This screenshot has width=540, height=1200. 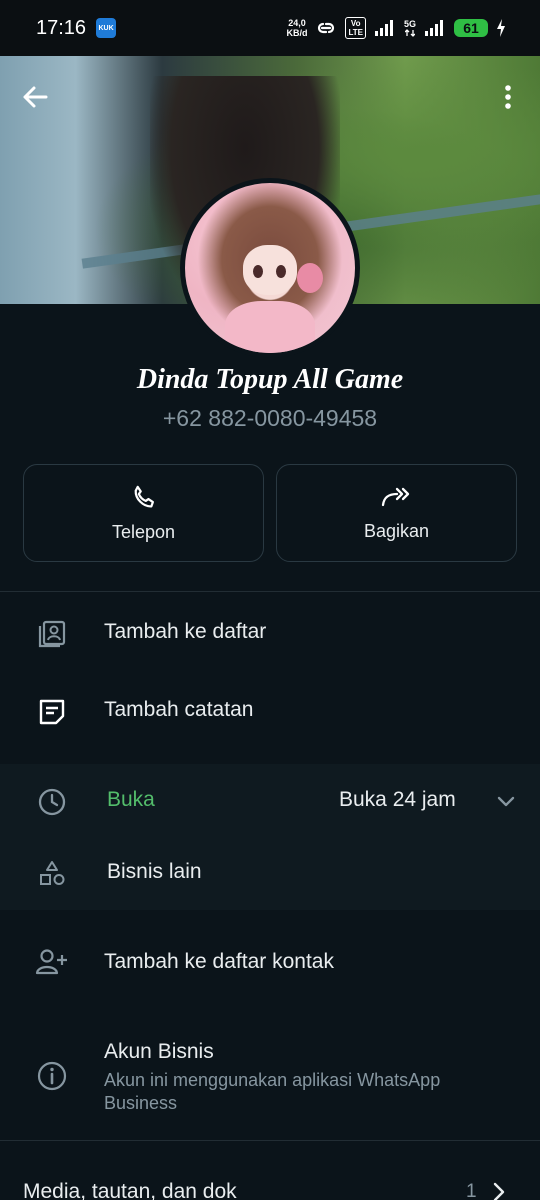 What do you see at coordinates (395, 496) in the screenshot?
I see `share-icon` at bounding box center [395, 496].